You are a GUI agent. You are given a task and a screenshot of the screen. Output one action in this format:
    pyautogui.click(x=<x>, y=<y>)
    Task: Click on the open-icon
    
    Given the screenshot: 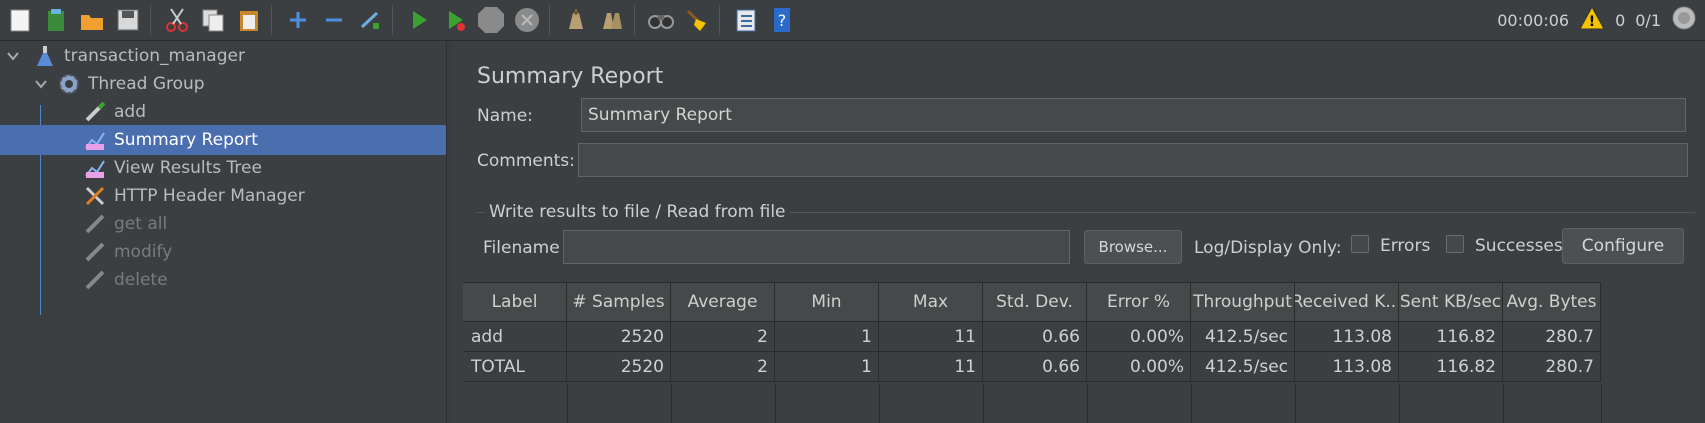 What is the action you would take?
    pyautogui.click(x=92, y=20)
    